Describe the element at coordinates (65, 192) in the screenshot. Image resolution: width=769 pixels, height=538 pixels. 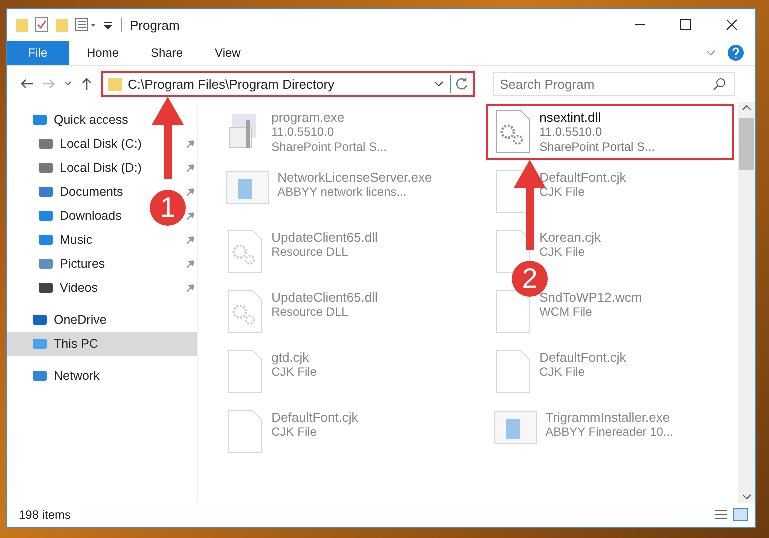
I see `nav-item: Documents` at that location.